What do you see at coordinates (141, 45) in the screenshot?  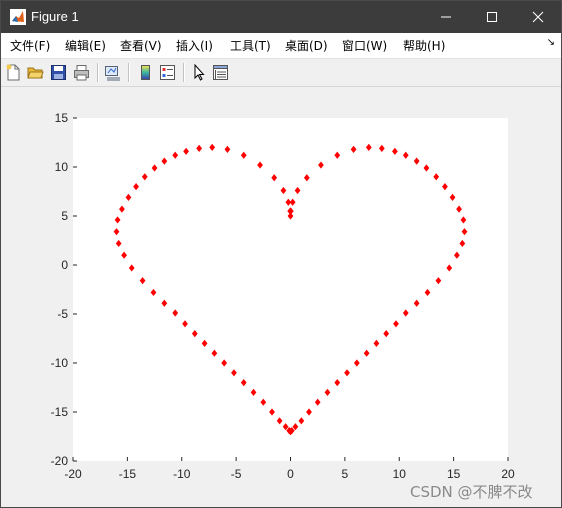 I see `menu-view: 查看(V)` at bounding box center [141, 45].